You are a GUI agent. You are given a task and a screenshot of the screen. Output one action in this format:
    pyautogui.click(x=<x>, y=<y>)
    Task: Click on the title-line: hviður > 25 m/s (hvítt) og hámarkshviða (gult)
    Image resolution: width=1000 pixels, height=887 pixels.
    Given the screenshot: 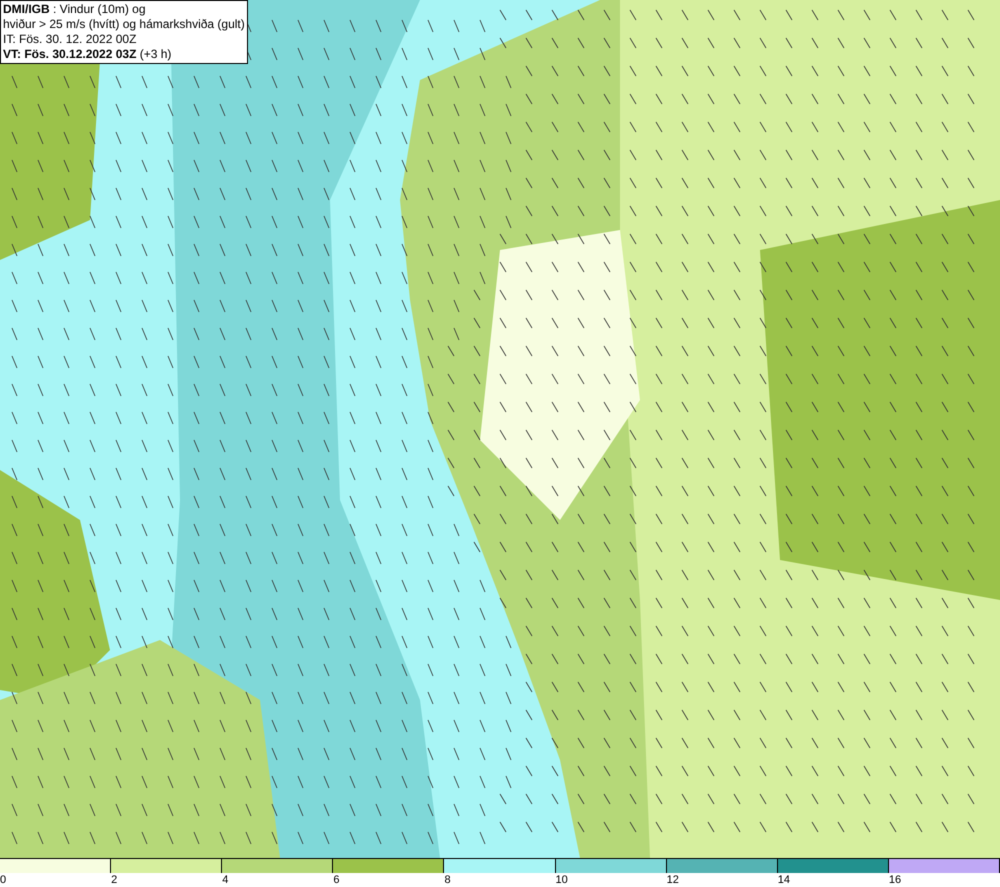 What is the action you would take?
    pyautogui.click(x=124, y=24)
    